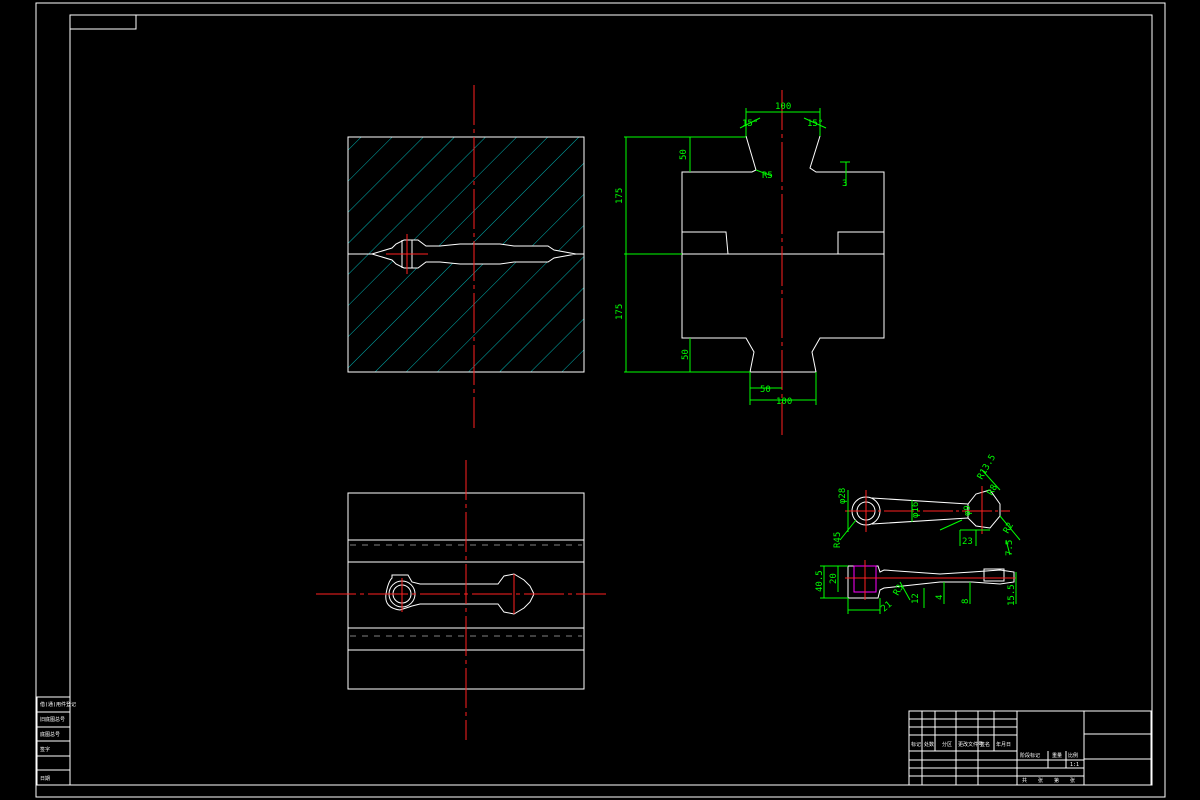 Image resolution: width=1200 pixels, height=800 pixels. Describe the element at coordinates (968, 510) in the screenshot. I see `dim-part-d5: φ9` at that location.